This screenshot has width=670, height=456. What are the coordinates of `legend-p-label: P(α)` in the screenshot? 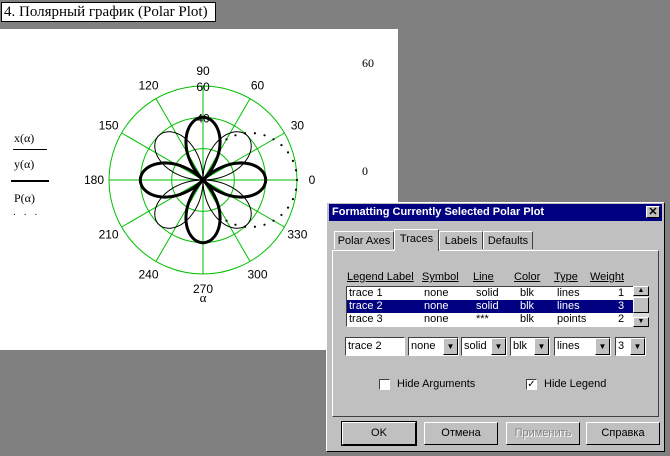 It's located at (24, 198).